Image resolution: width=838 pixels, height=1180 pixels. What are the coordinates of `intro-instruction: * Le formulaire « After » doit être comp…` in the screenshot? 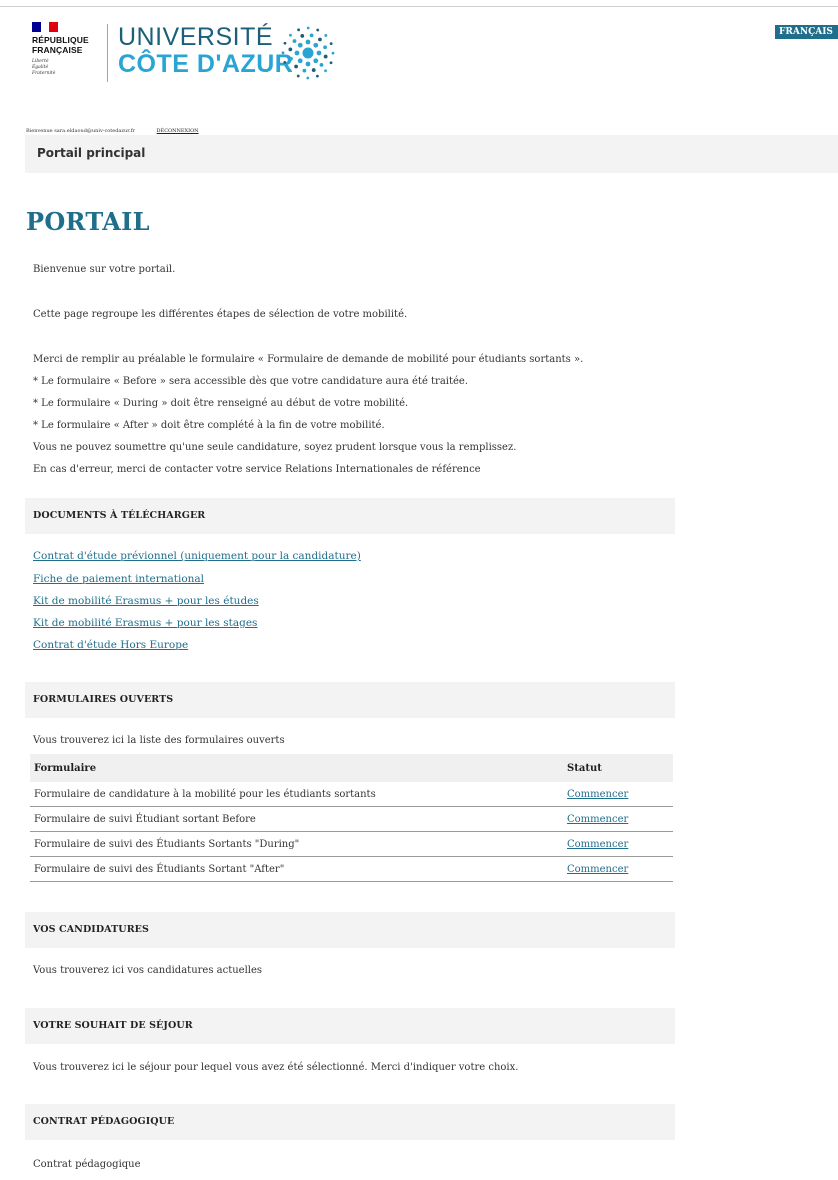 It's located at (209, 425).